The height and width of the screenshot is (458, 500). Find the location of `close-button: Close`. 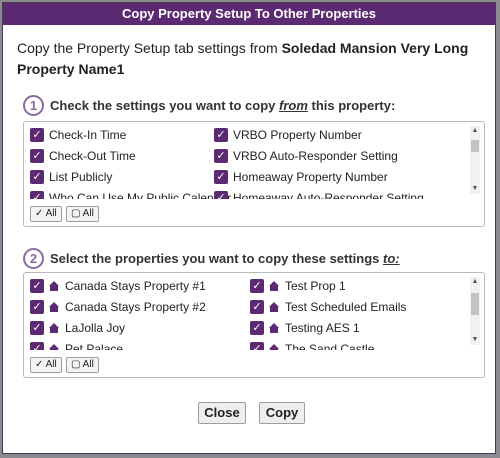

close-button: Close is located at coordinates (222, 413).